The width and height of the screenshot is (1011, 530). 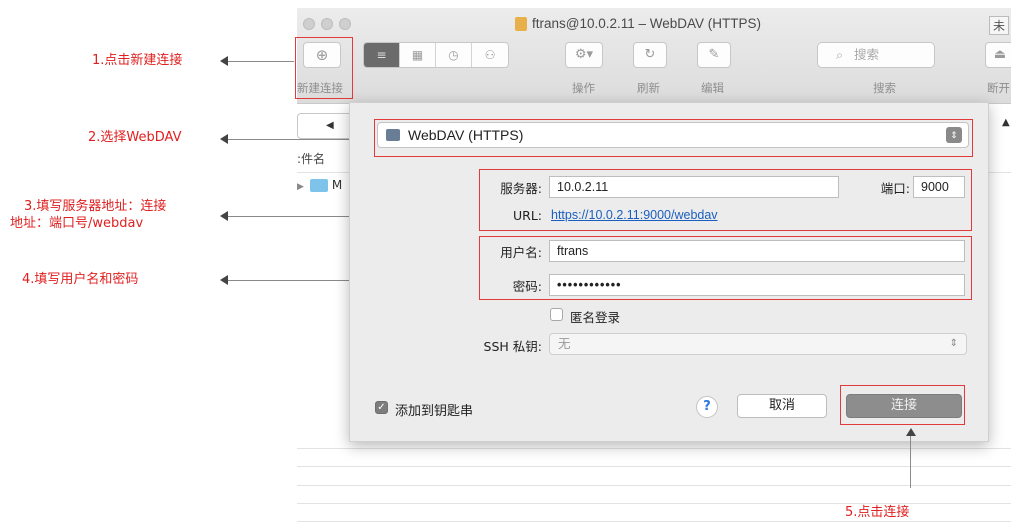 What do you see at coordinates (902, 405) in the screenshot?
I see `highlight-connect` at bounding box center [902, 405].